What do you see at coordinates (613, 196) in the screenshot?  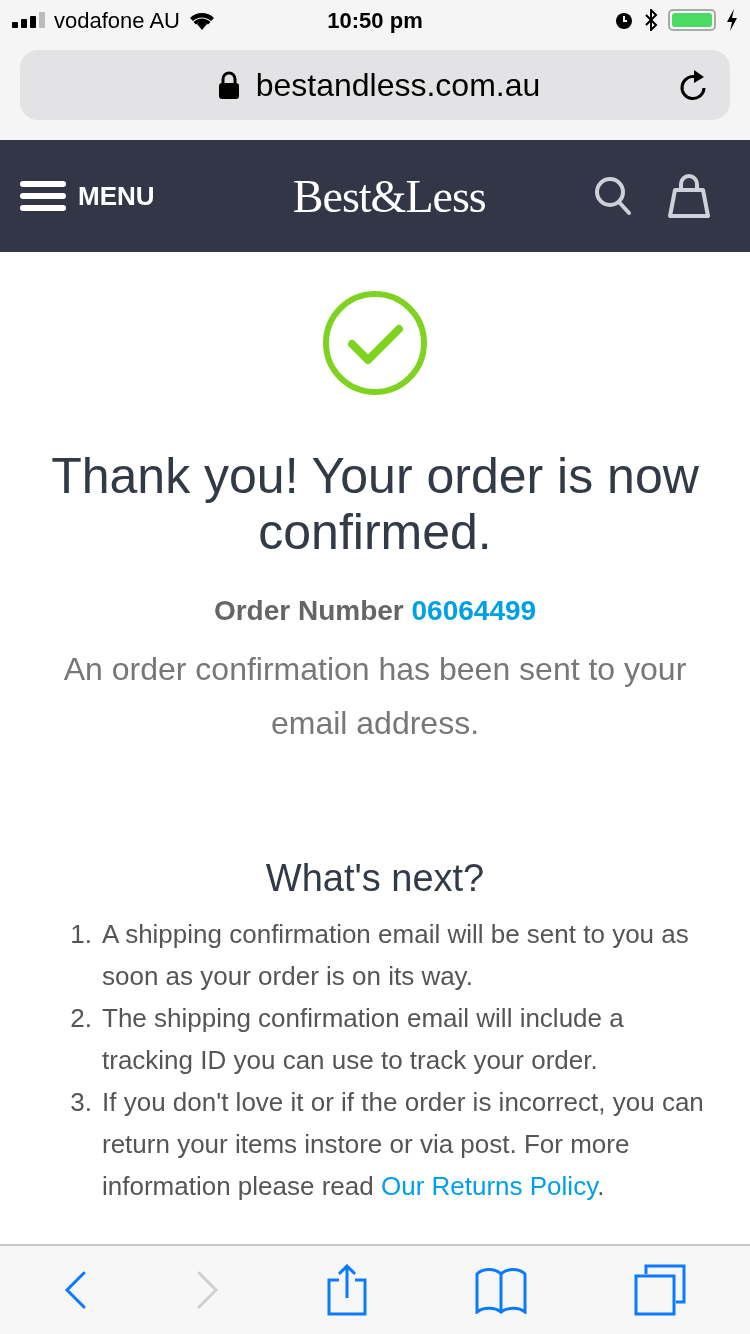 I see `search-icon` at bounding box center [613, 196].